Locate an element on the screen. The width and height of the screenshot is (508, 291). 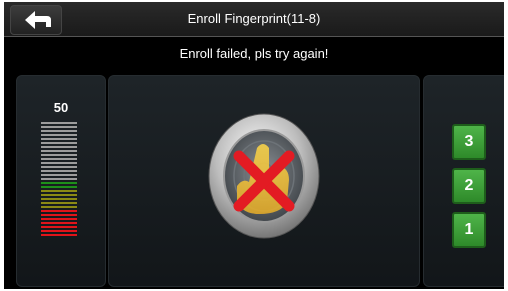
back-button is located at coordinates (36, 20).